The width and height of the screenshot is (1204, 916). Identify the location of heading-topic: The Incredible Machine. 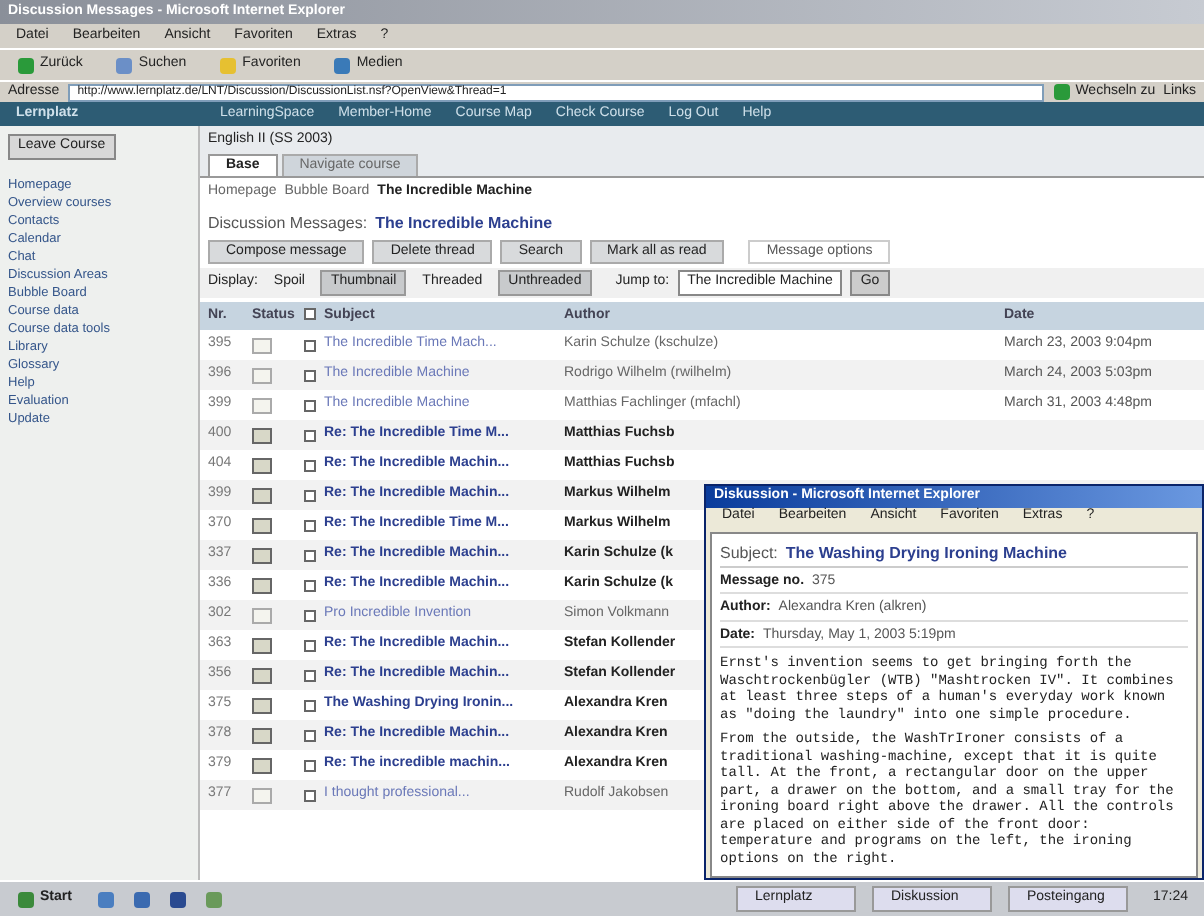
(464, 223).